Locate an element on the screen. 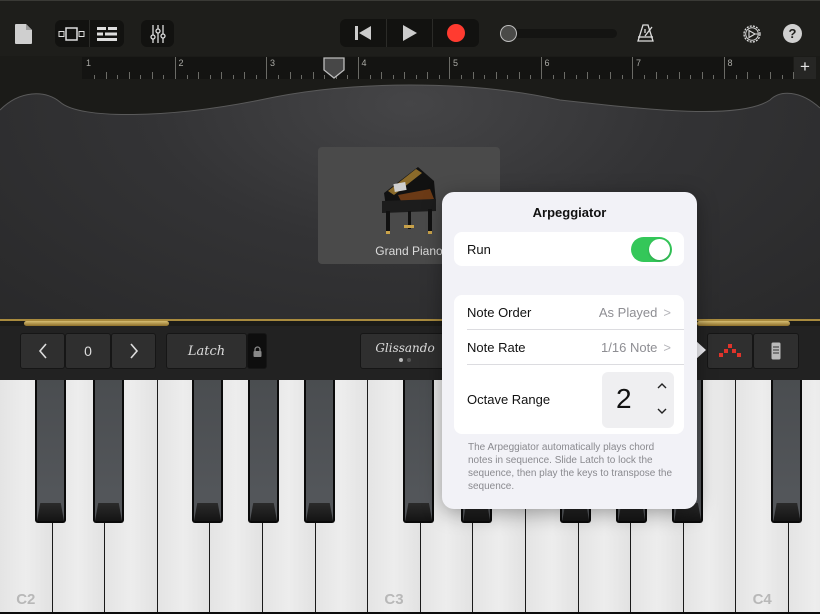 This screenshot has width=820, height=614. timeline-ruler: 1 2 3 4 5 6 7 8 is located at coordinates (444, 68).